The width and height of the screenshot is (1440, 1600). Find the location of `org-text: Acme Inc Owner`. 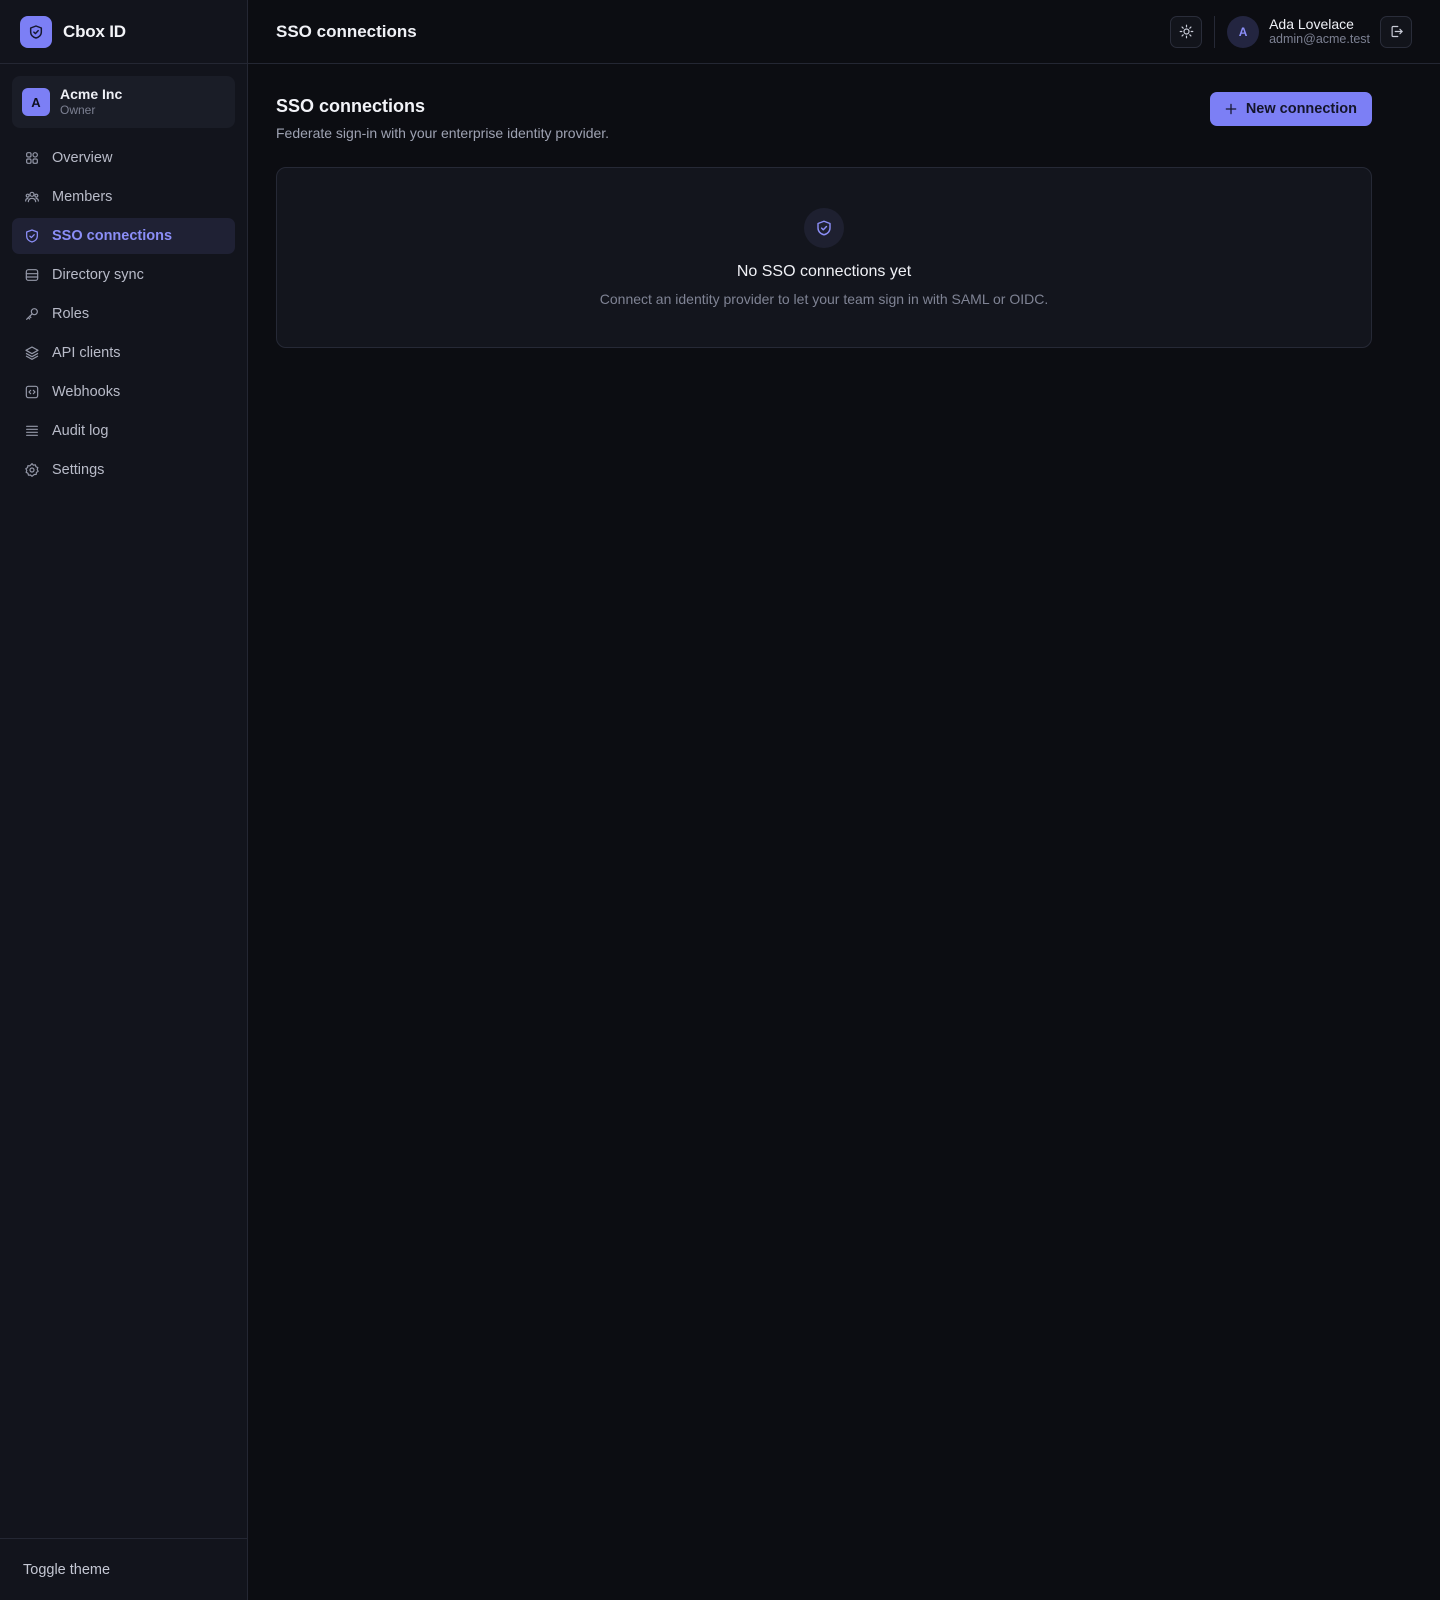

org-text: Acme Inc Owner is located at coordinates (91, 102).